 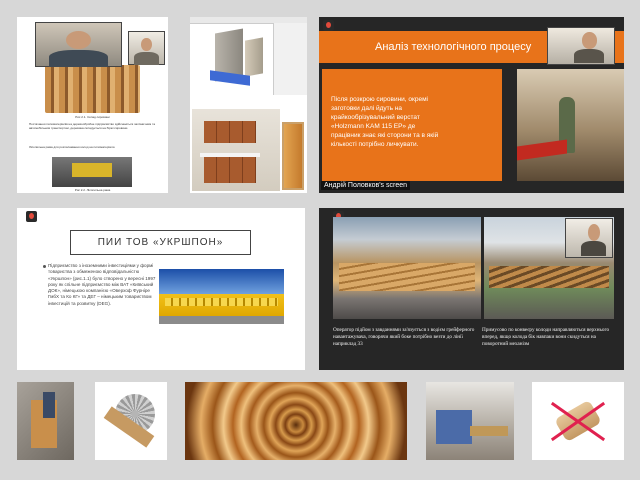 I want to click on workshop-table, so click(x=489, y=431).